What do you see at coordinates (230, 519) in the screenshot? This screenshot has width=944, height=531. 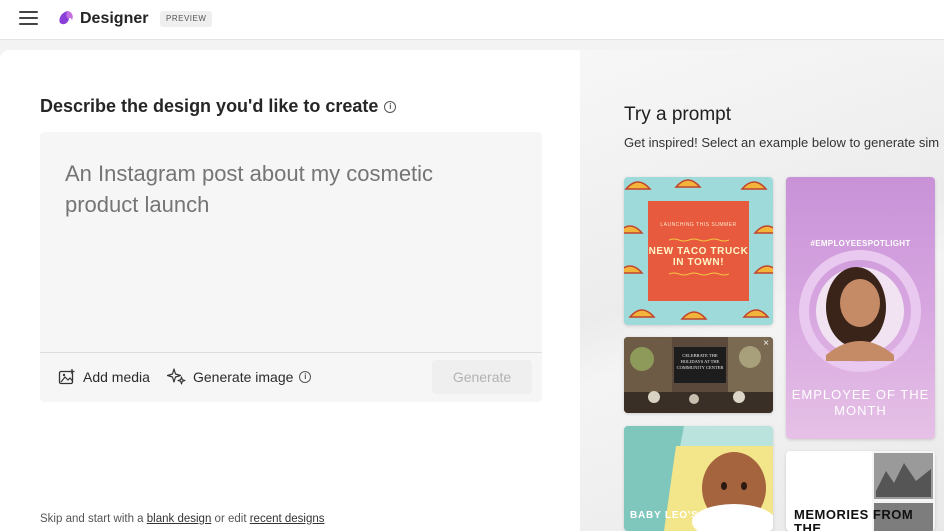 I see `skip-middle: or edit` at bounding box center [230, 519].